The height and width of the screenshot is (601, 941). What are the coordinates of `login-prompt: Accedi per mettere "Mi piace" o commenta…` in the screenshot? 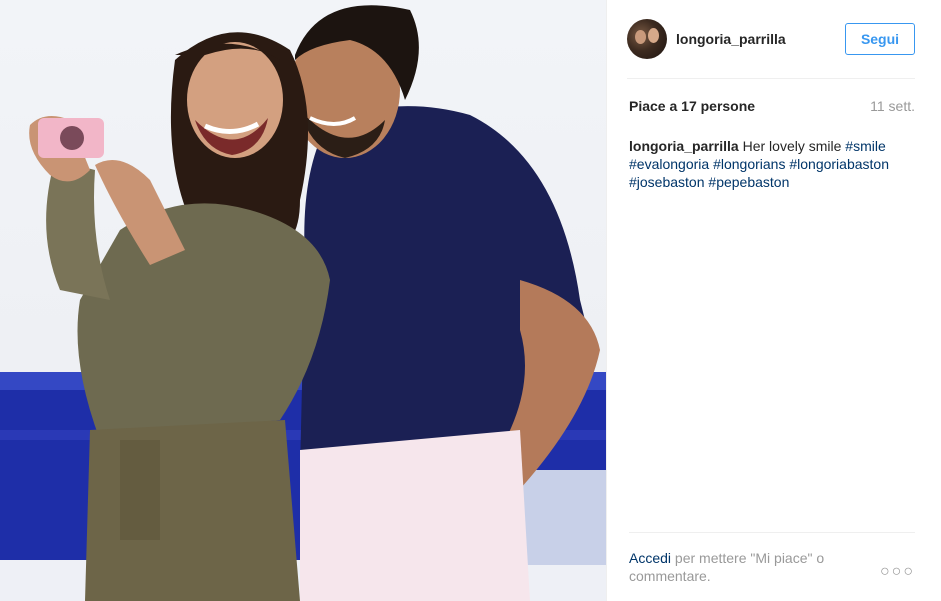 It's located at (739, 567).